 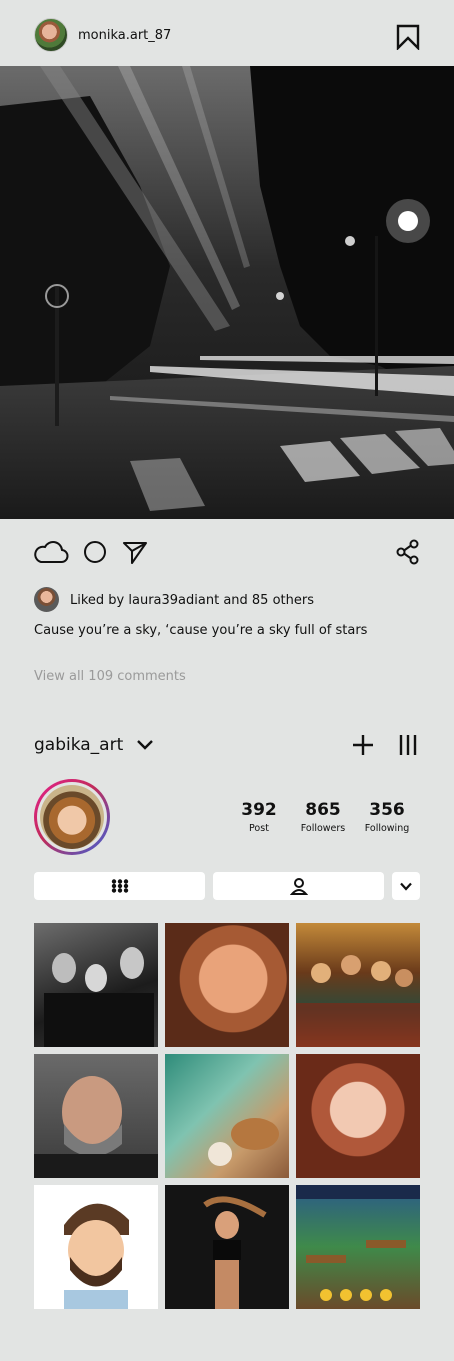 I want to click on bookmark-icon, so click(x=408, y=37).